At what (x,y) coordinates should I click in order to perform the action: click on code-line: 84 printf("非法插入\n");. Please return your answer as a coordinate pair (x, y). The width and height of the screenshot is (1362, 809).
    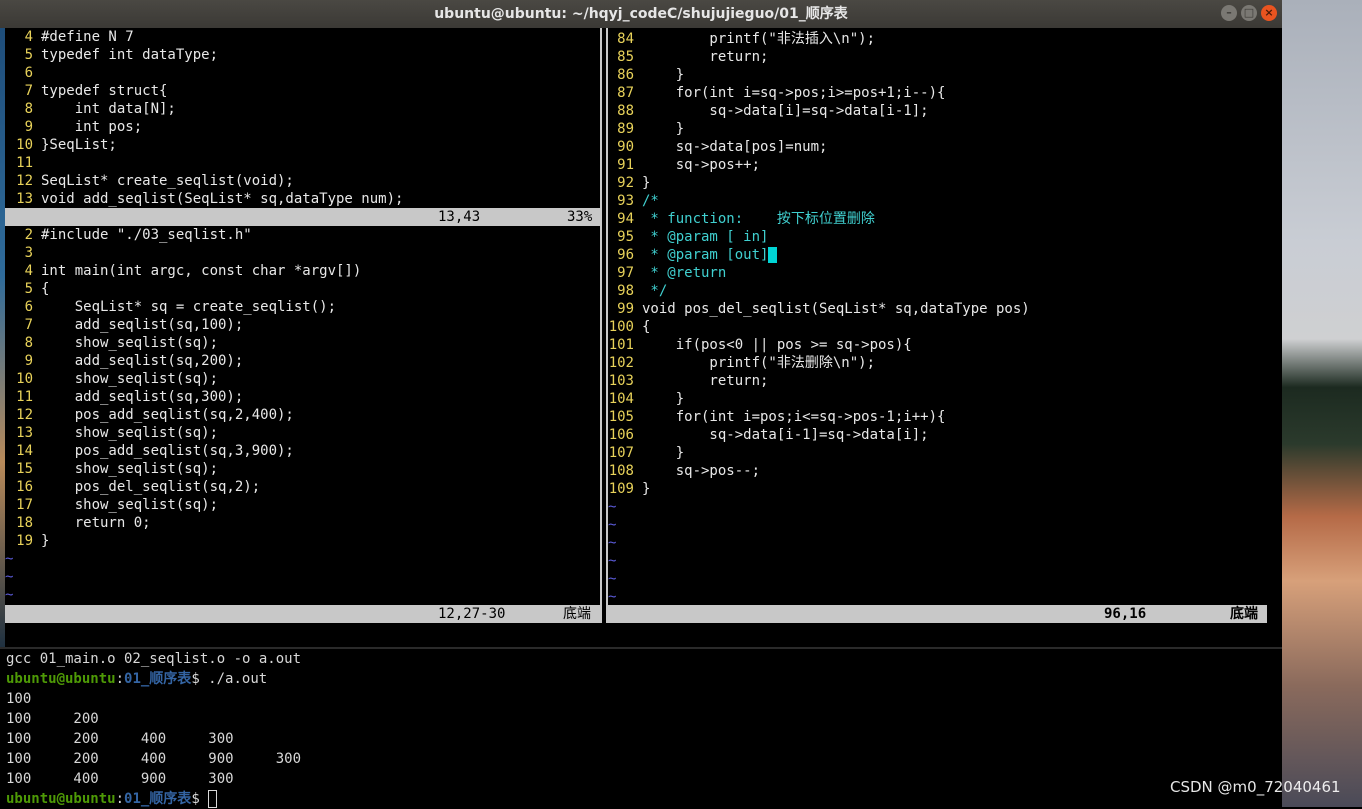
    Looking at the image, I should click on (945, 39).